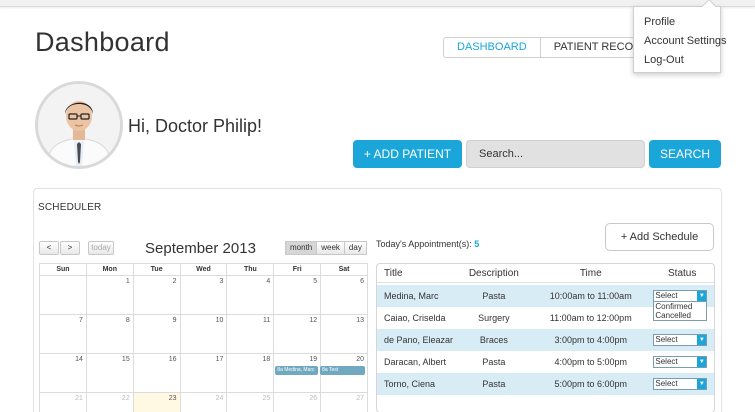  I want to click on status-options-list: Confirmed Cancelled, so click(680, 311).